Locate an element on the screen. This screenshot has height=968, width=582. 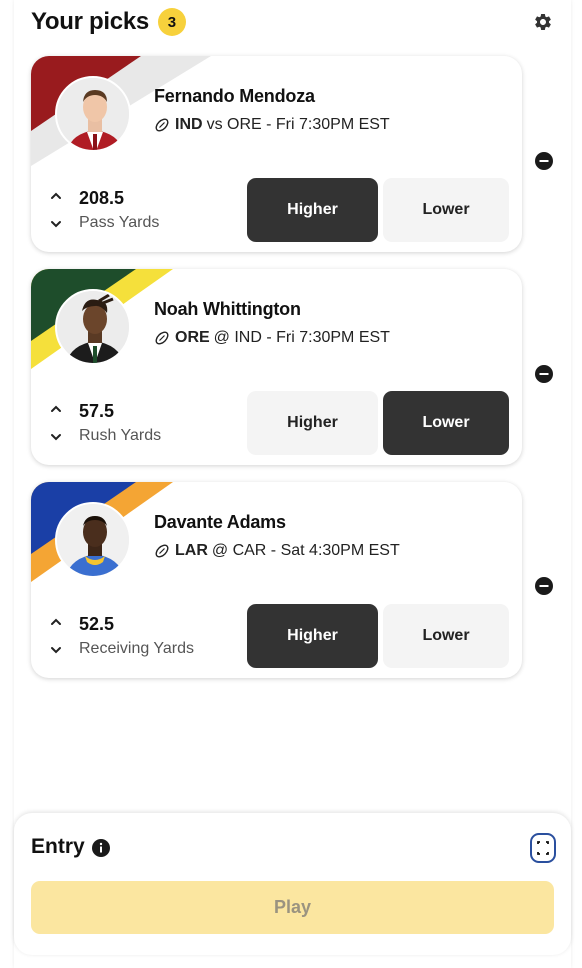
matchup-text: @ IND - Fri 7:30PM EST is located at coordinates (301, 337).